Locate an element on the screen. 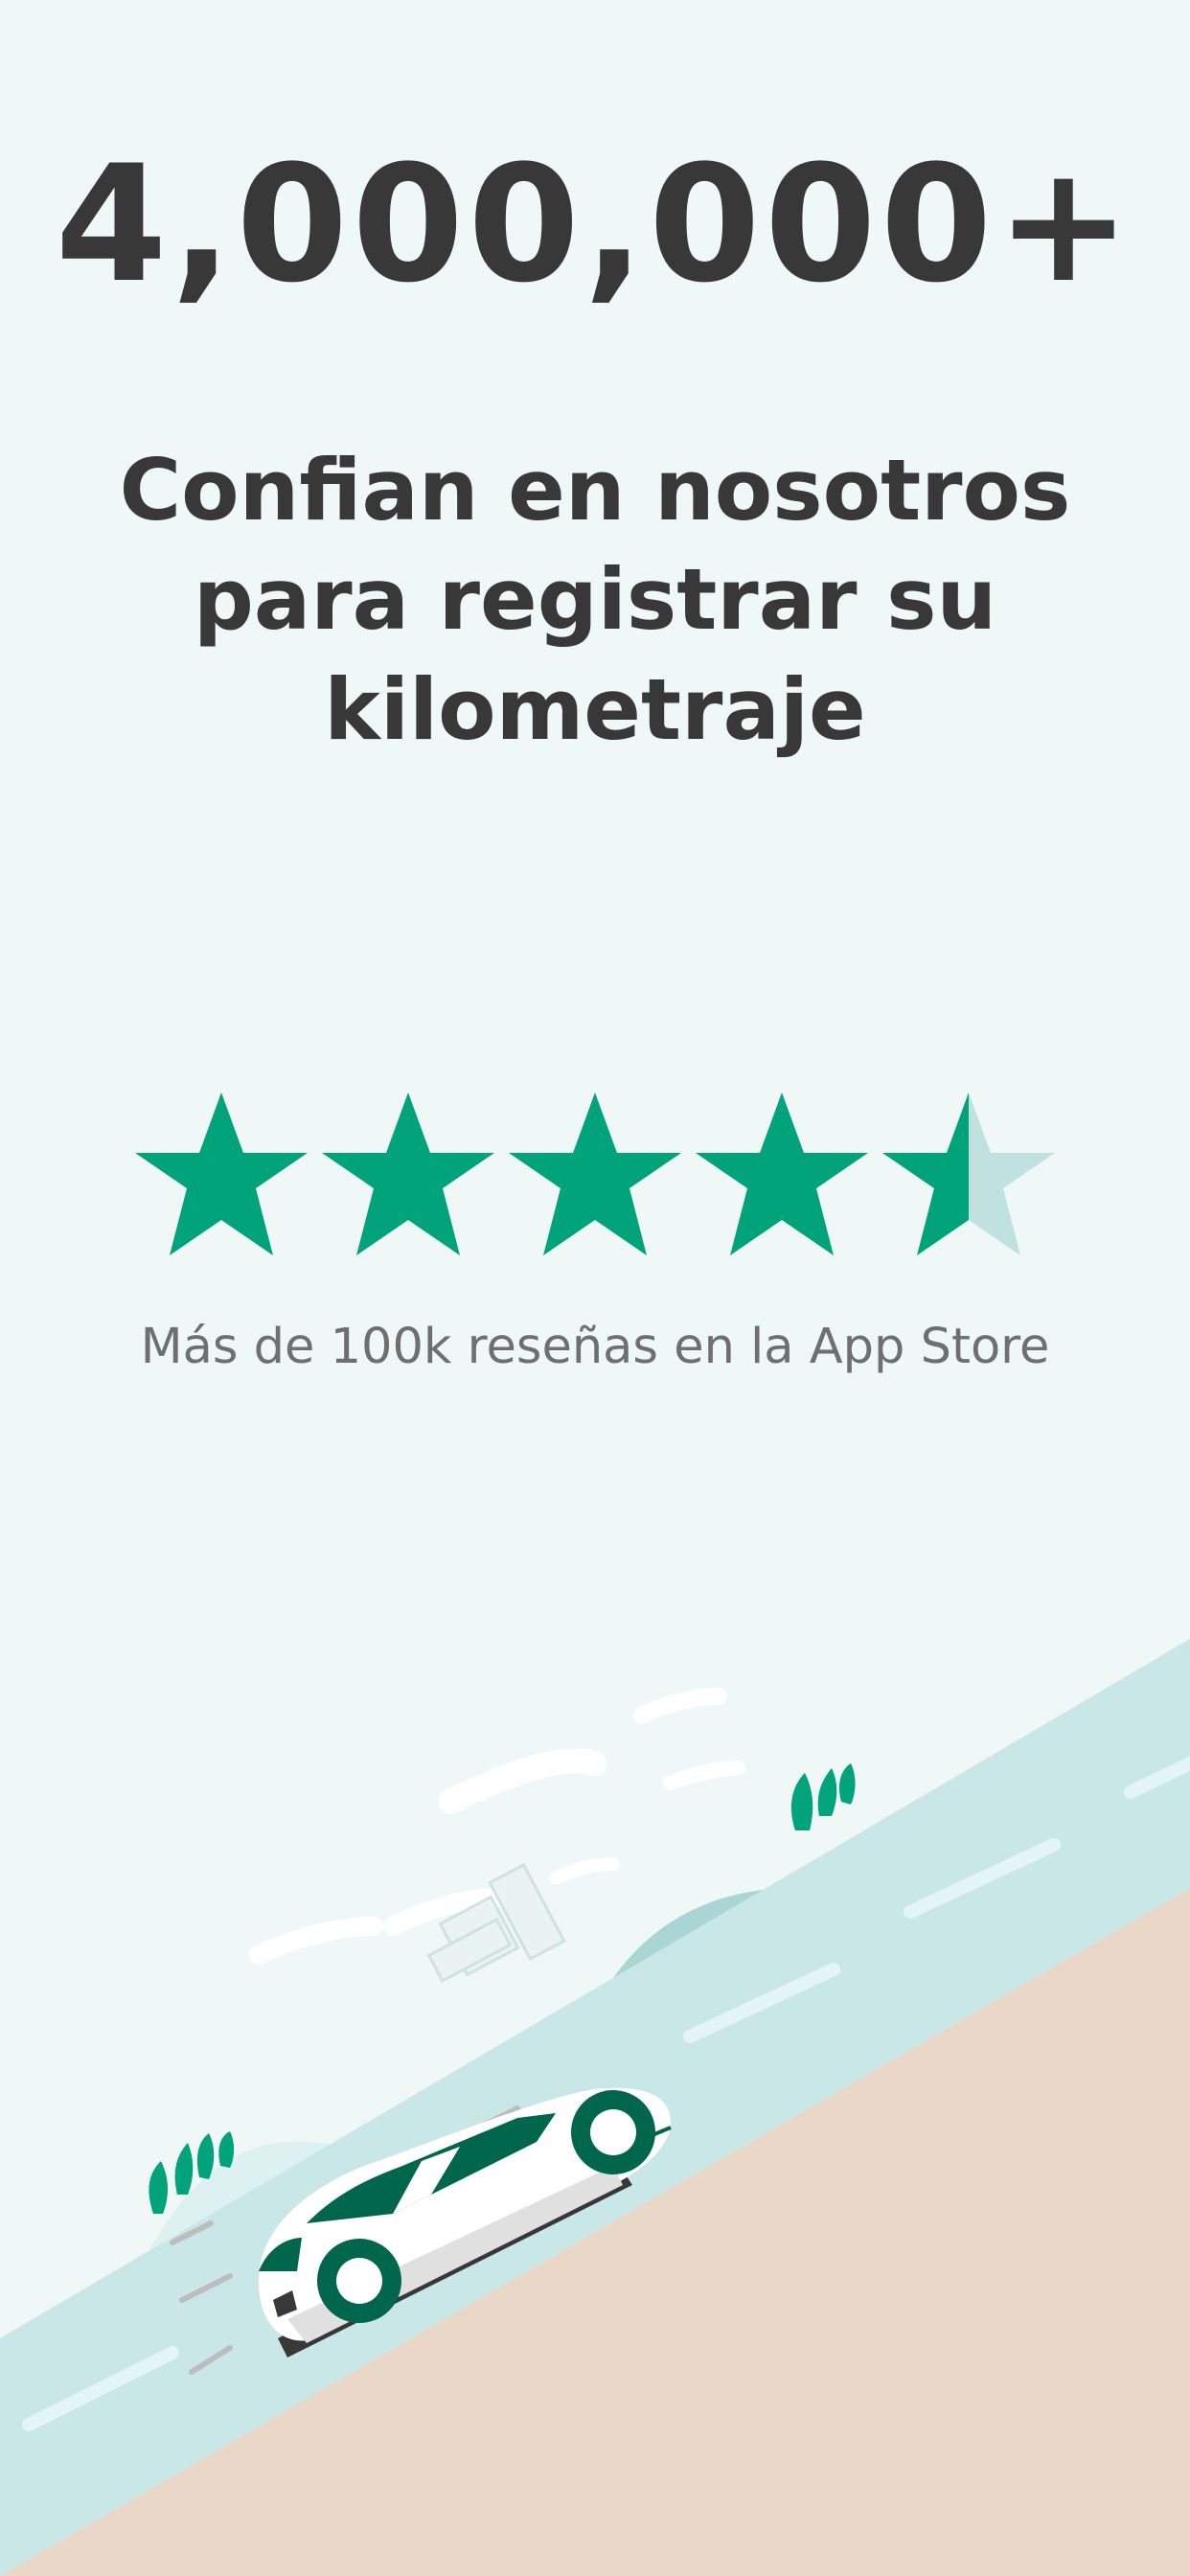 The image size is (1190, 2576). plants-right is located at coordinates (823, 1796).